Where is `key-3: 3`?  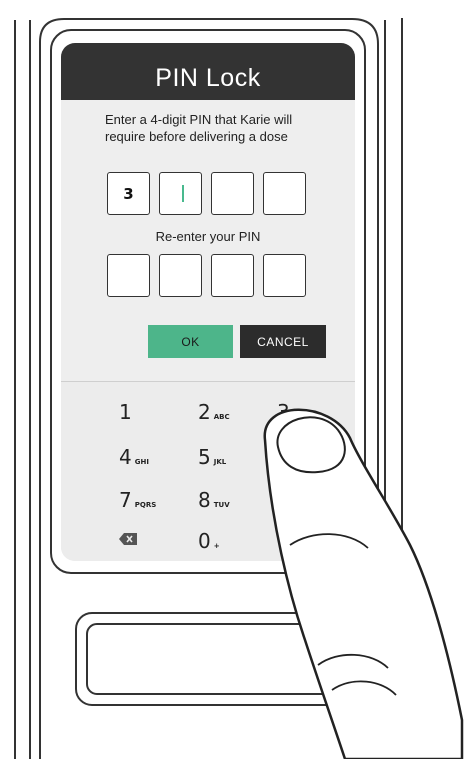
key-3: 3 is located at coordinates (285, 412).